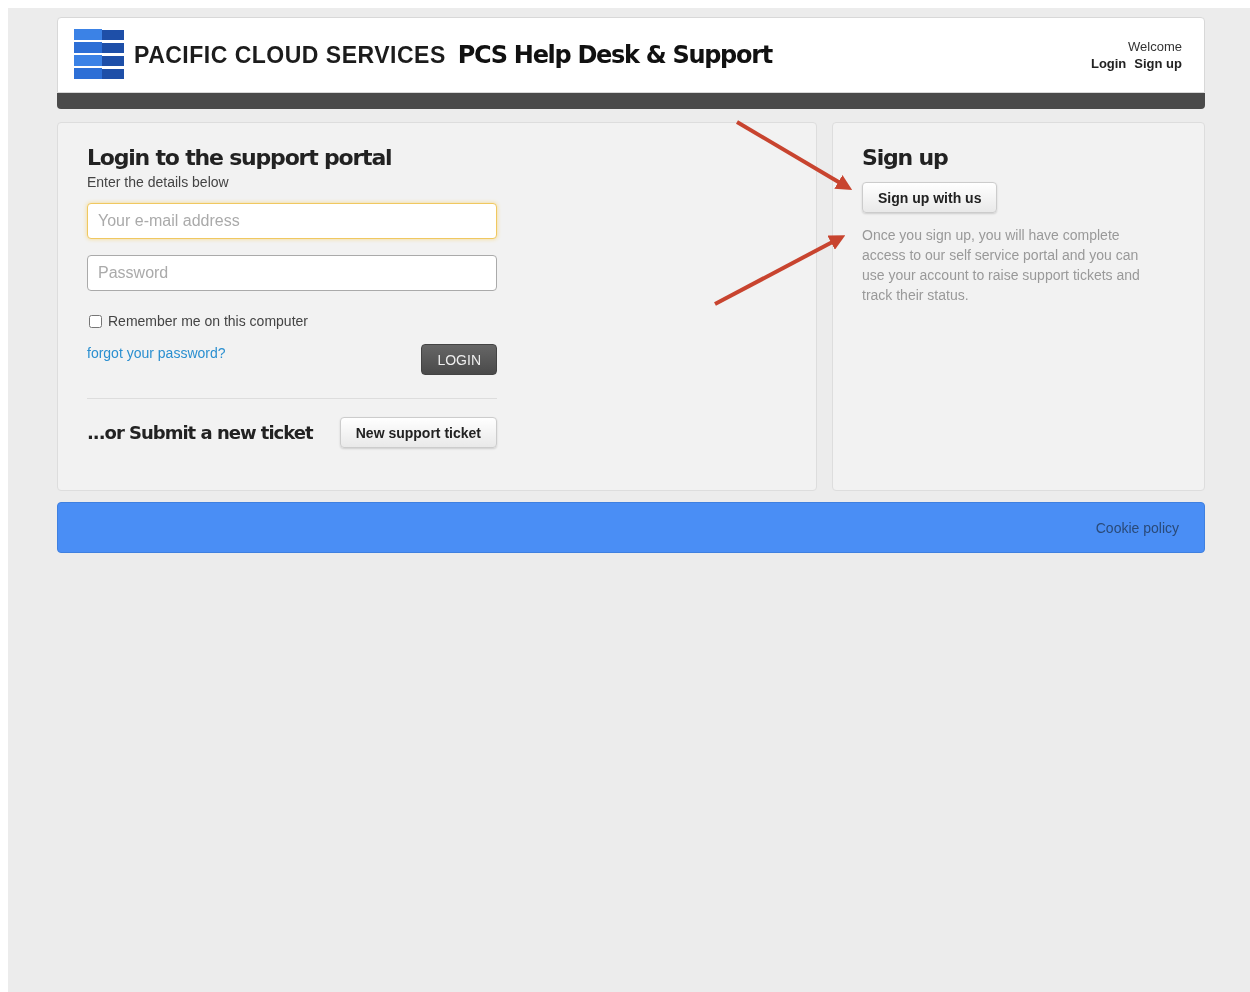 Image resolution: width=1250 pixels, height=992 pixels. Describe the element at coordinates (99, 55) in the screenshot. I see `stacked-blocks-logo-icon` at that location.